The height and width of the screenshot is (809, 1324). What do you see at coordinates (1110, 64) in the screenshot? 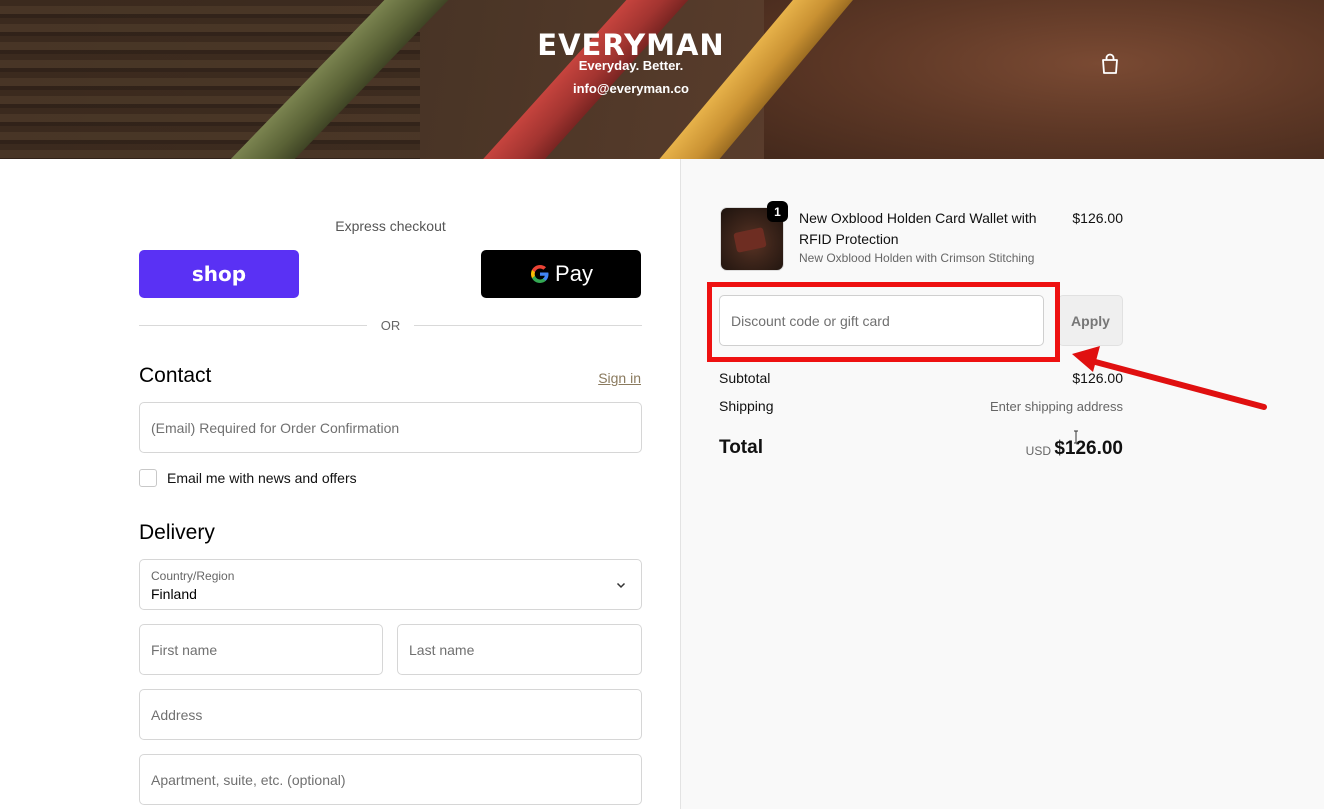
I see `shopping-bag-icon` at bounding box center [1110, 64].